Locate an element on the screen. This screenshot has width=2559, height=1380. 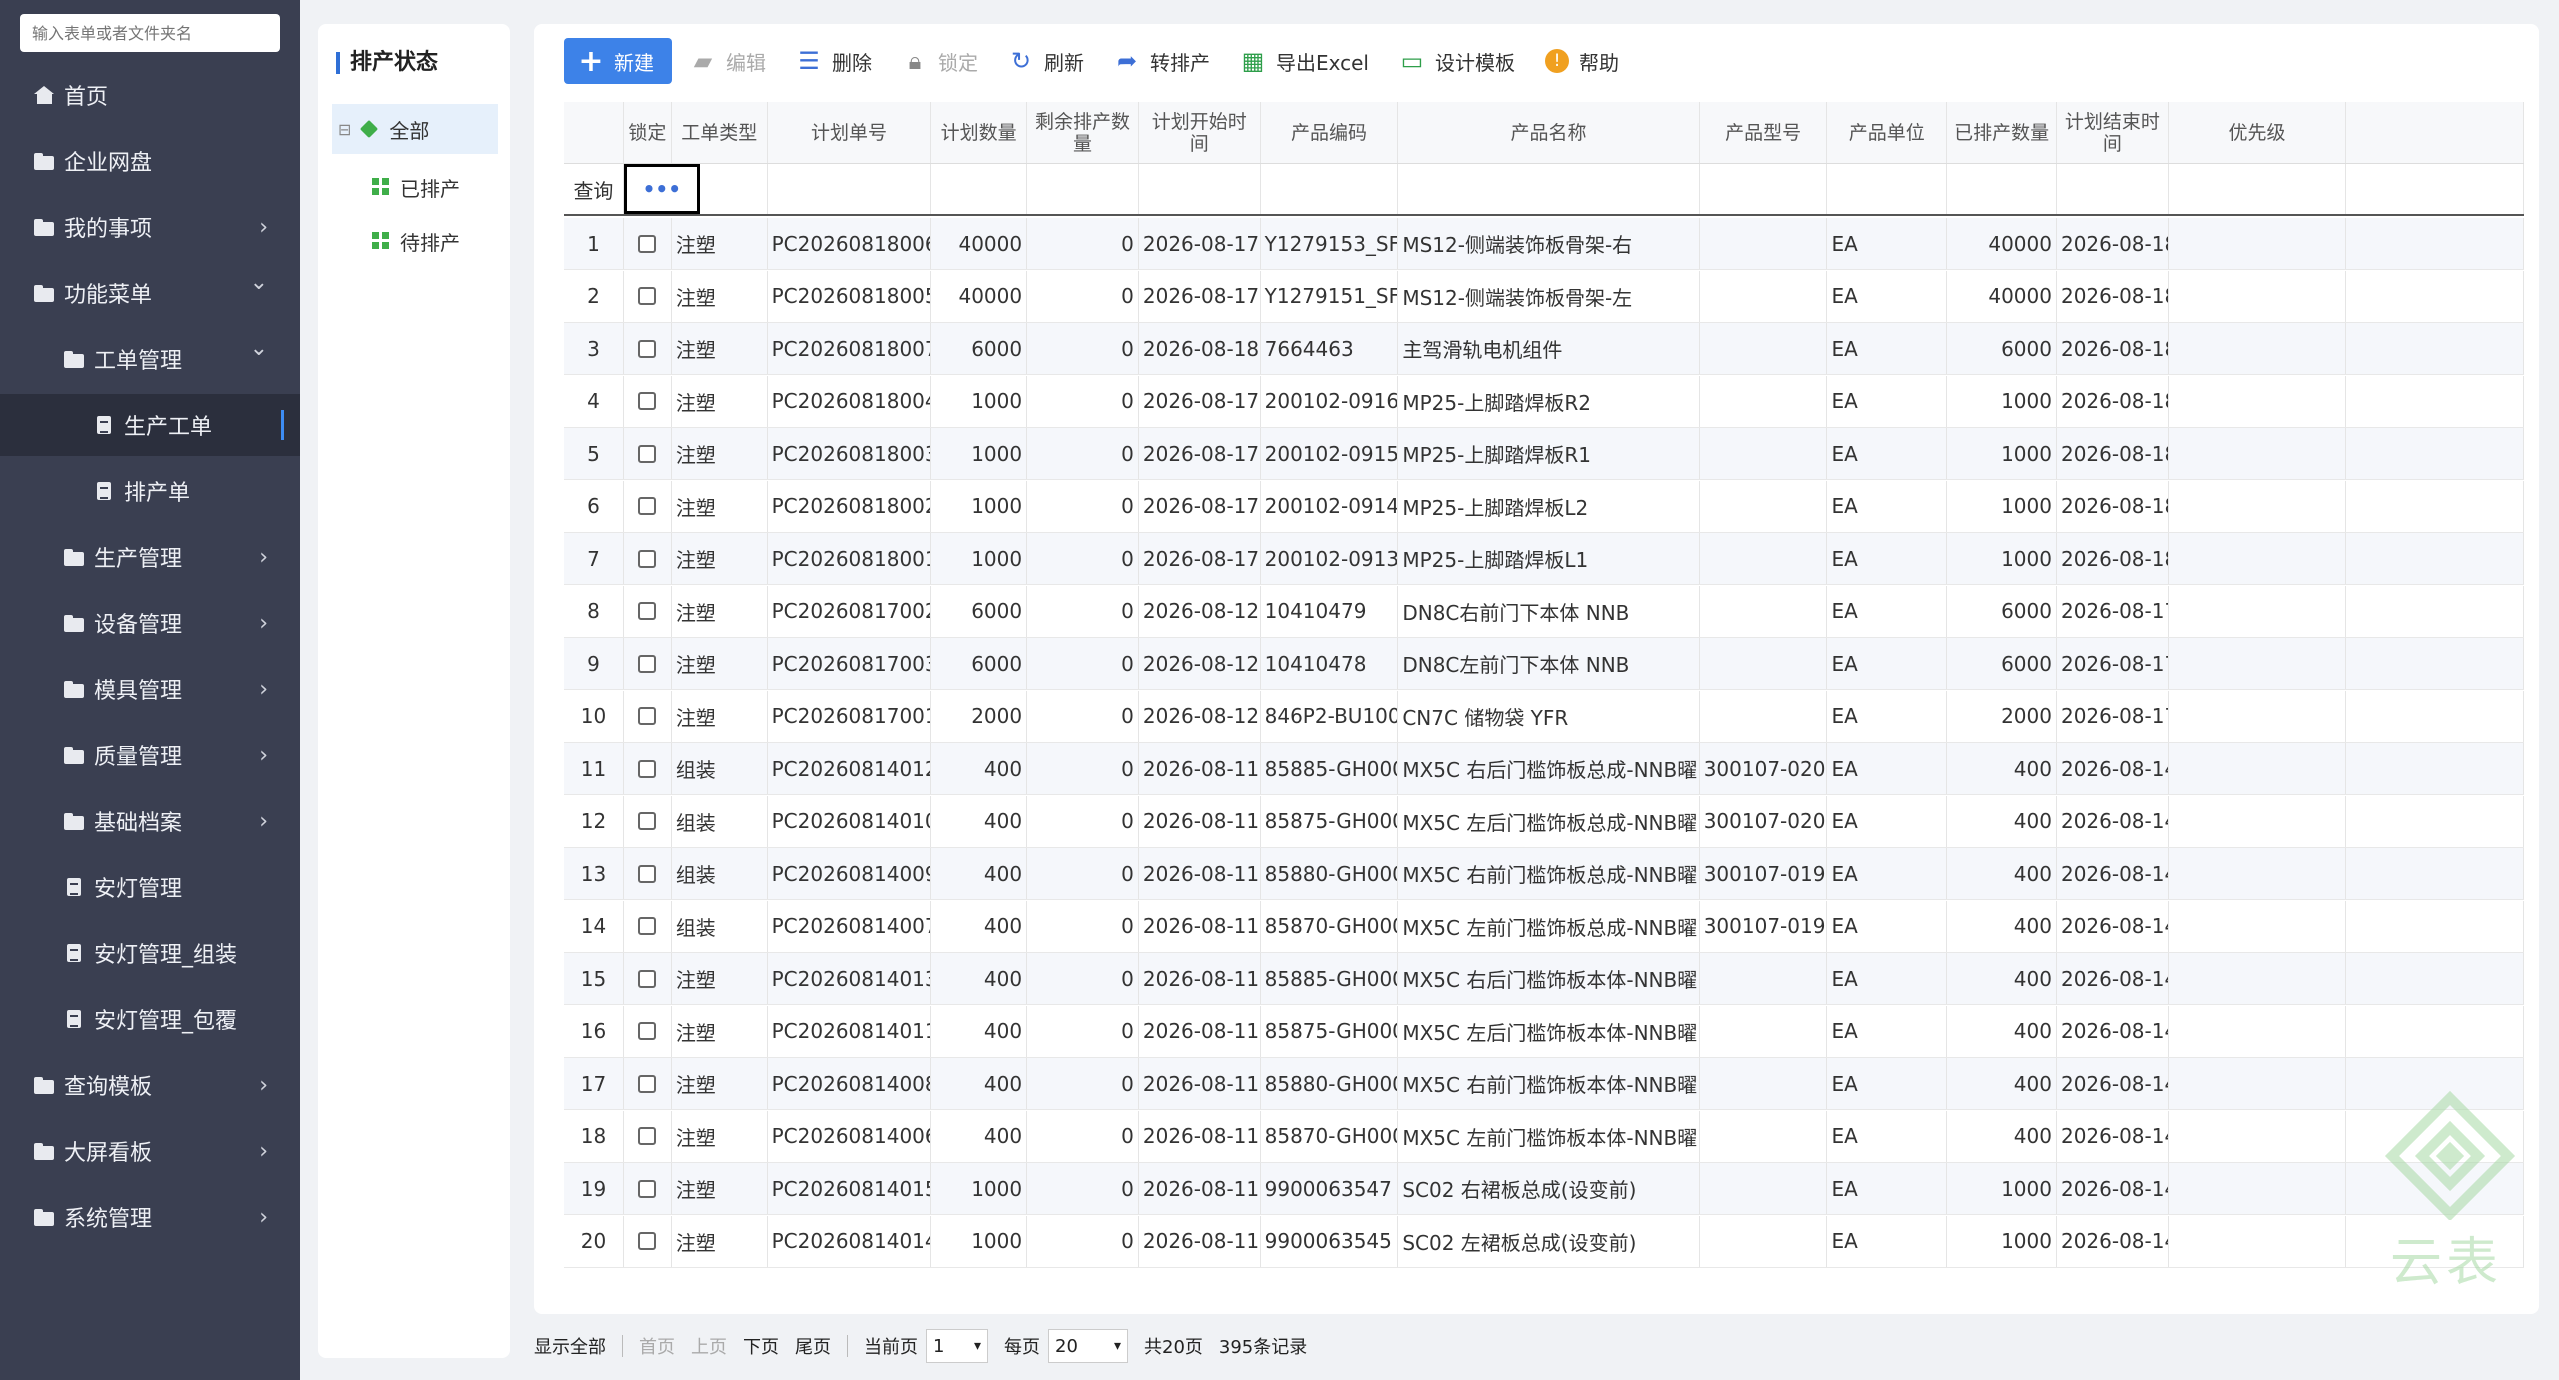
prev-page-link: 上页 is located at coordinates (709, 1346).